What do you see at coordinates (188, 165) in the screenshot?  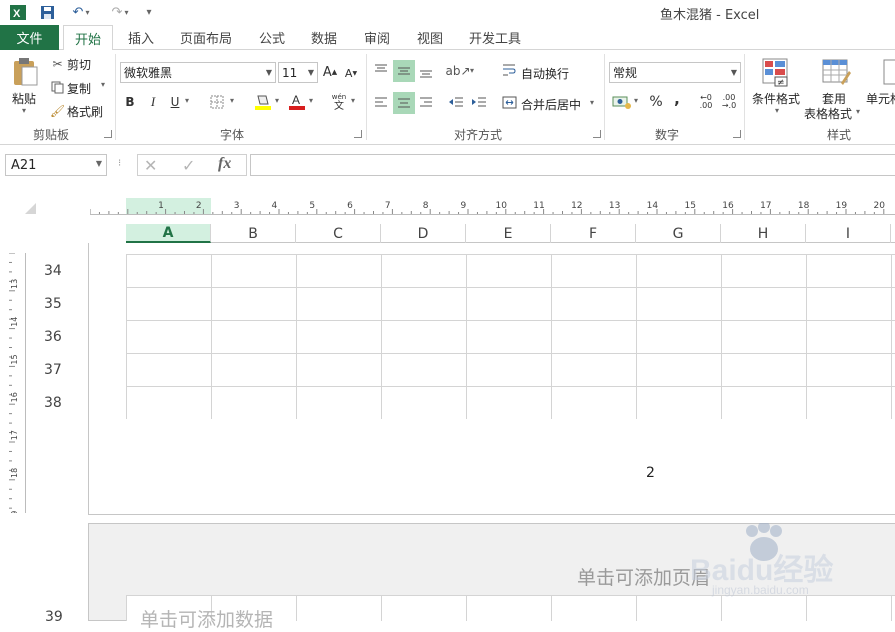 I see `enter-icon: ✓` at bounding box center [188, 165].